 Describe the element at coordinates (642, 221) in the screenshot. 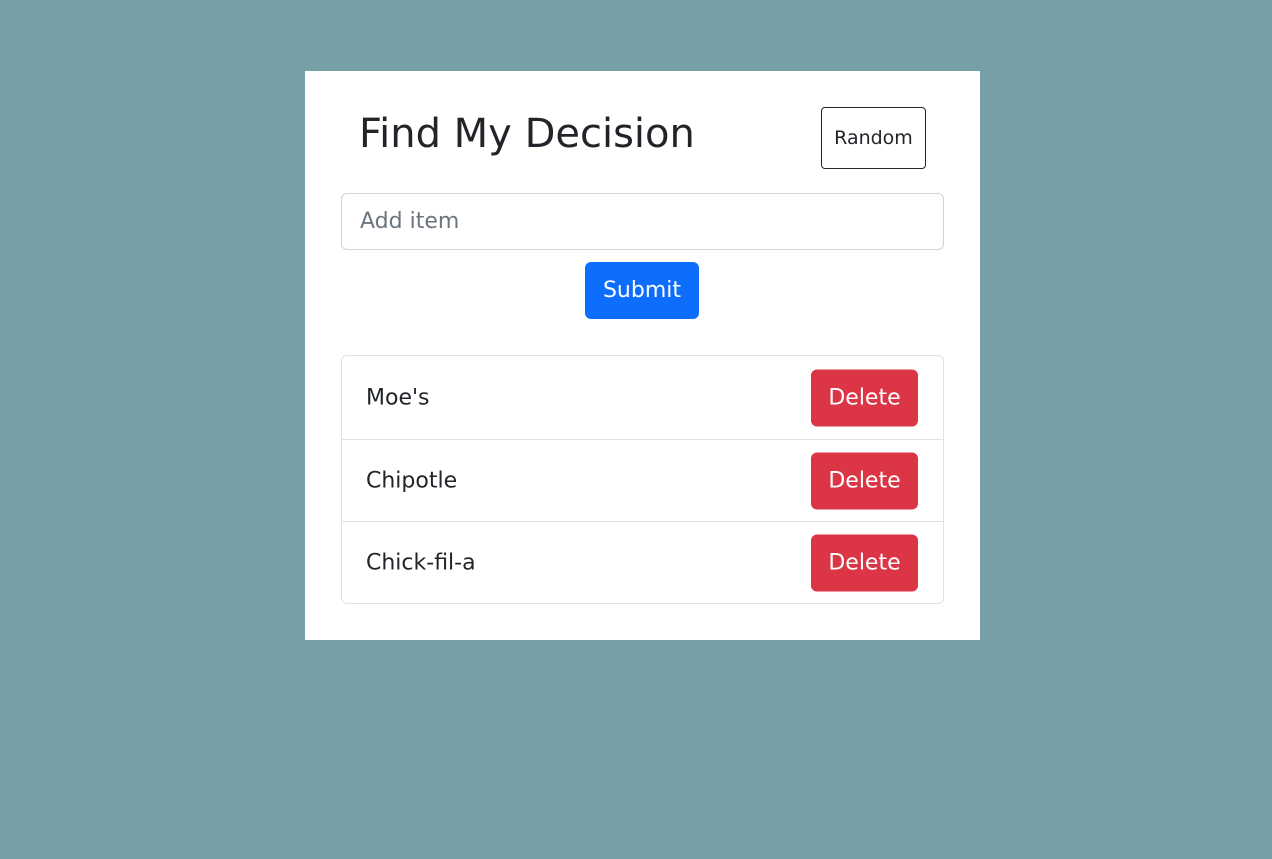

I see `add-item-input` at that location.